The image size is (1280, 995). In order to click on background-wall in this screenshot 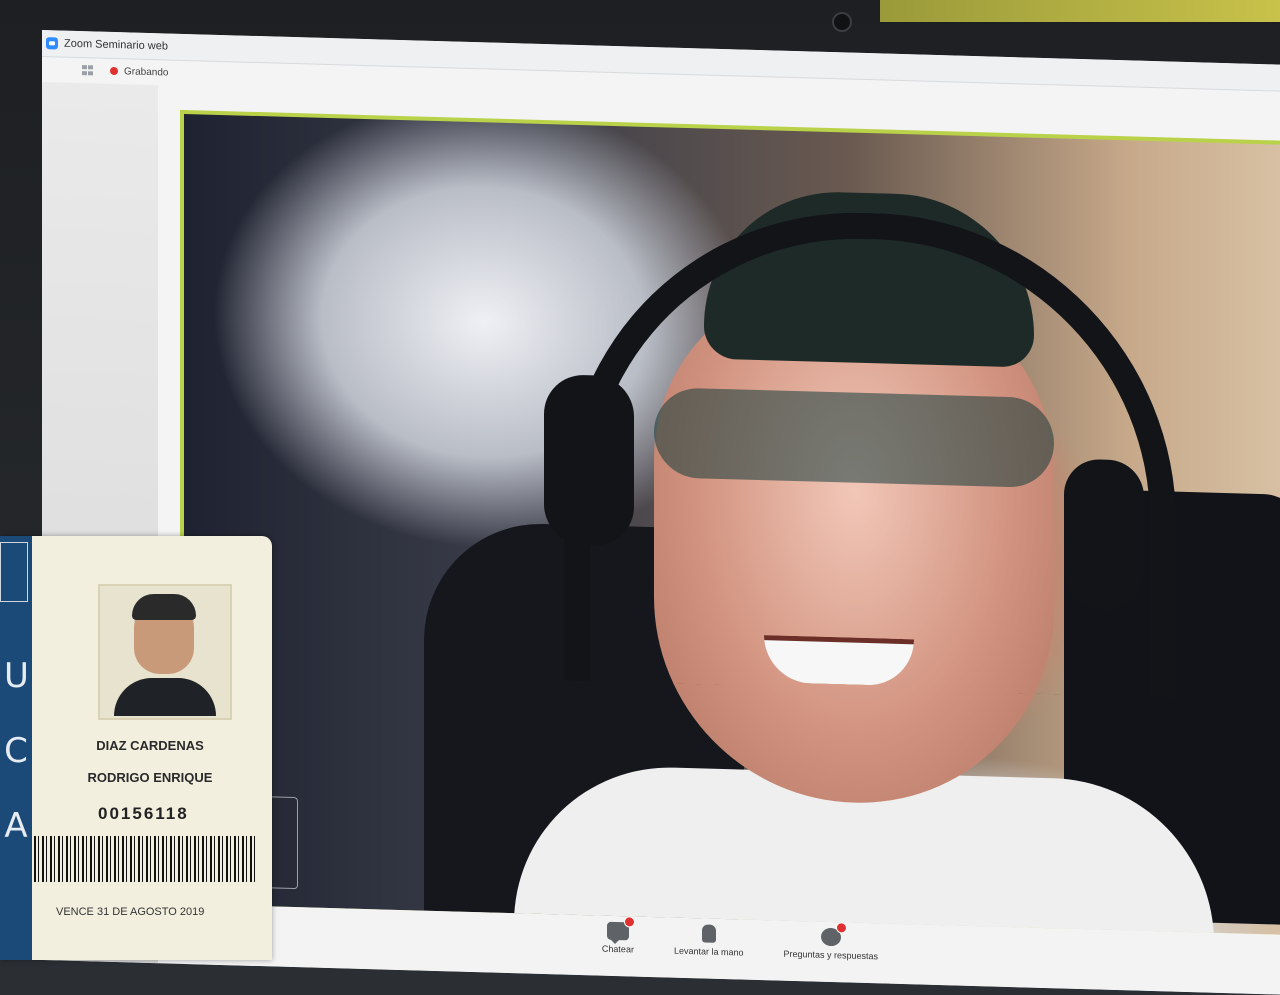, I will do `click(1080, 11)`.